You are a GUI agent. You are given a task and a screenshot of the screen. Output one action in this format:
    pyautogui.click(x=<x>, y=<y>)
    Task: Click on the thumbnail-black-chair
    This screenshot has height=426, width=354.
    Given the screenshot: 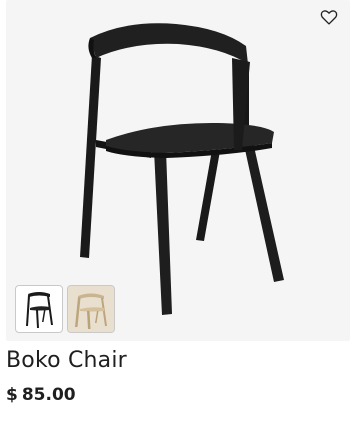 What is the action you would take?
    pyautogui.click(x=39, y=309)
    